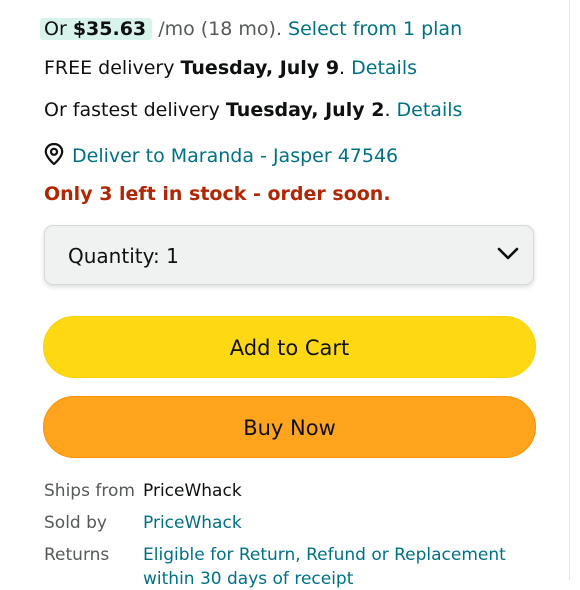 Image resolution: width=580 pixels, height=590 pixels. I want to click on free-delivery-row: FREE delivery Tuesday, July 9. Details, so click(231, 68).